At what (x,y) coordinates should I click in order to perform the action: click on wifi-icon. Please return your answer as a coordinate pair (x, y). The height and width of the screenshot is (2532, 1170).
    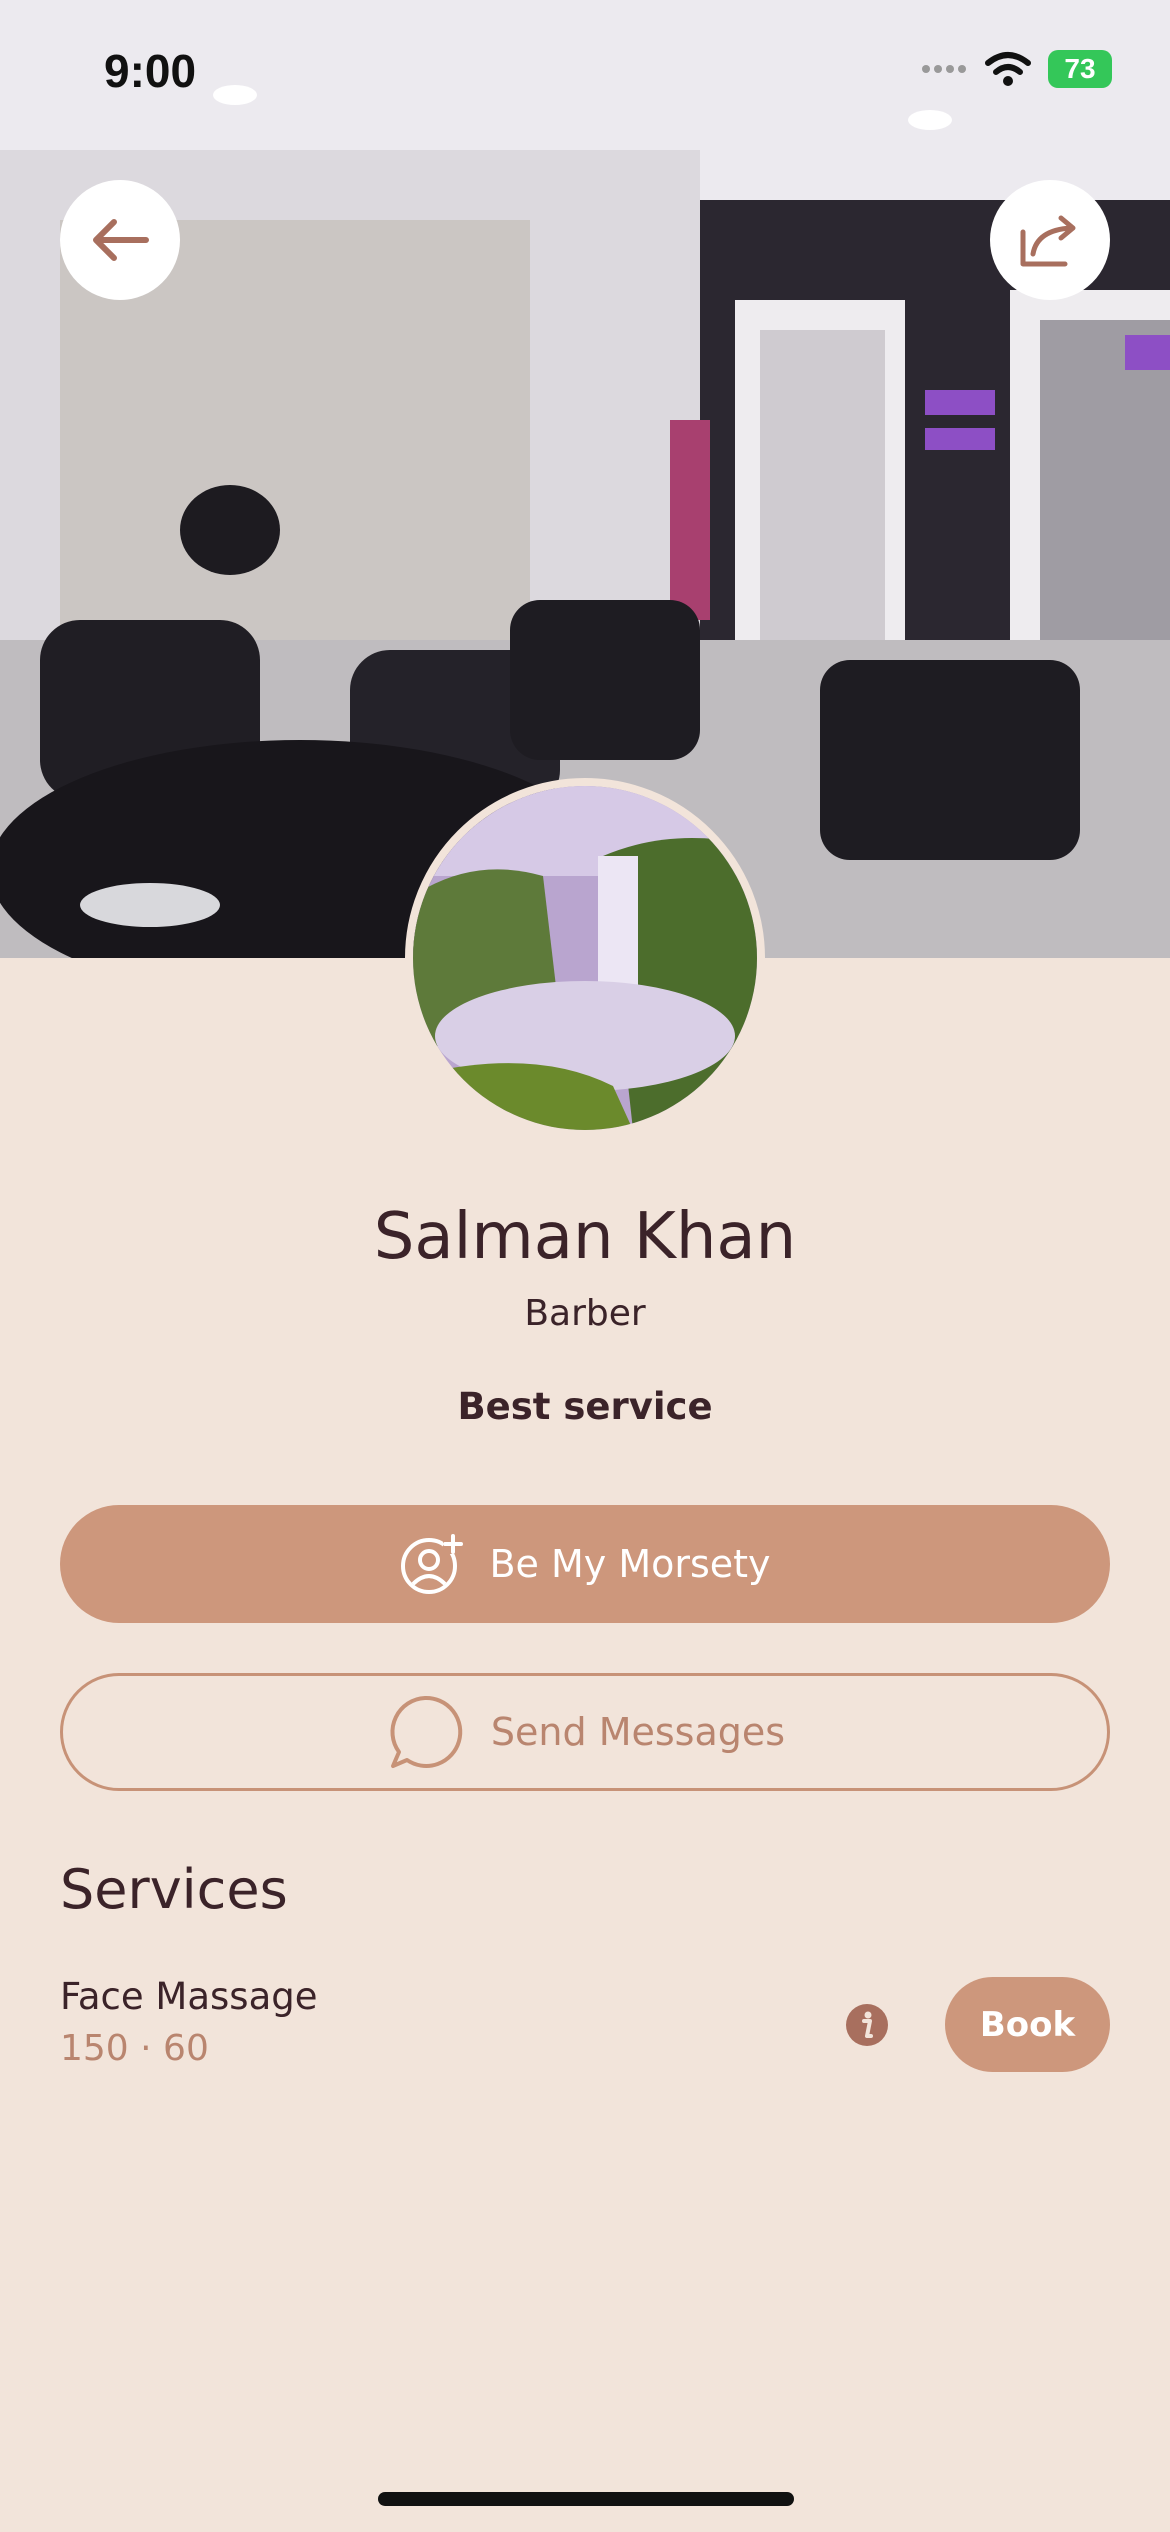
    Looking at the image, I should click on (1008, 69).